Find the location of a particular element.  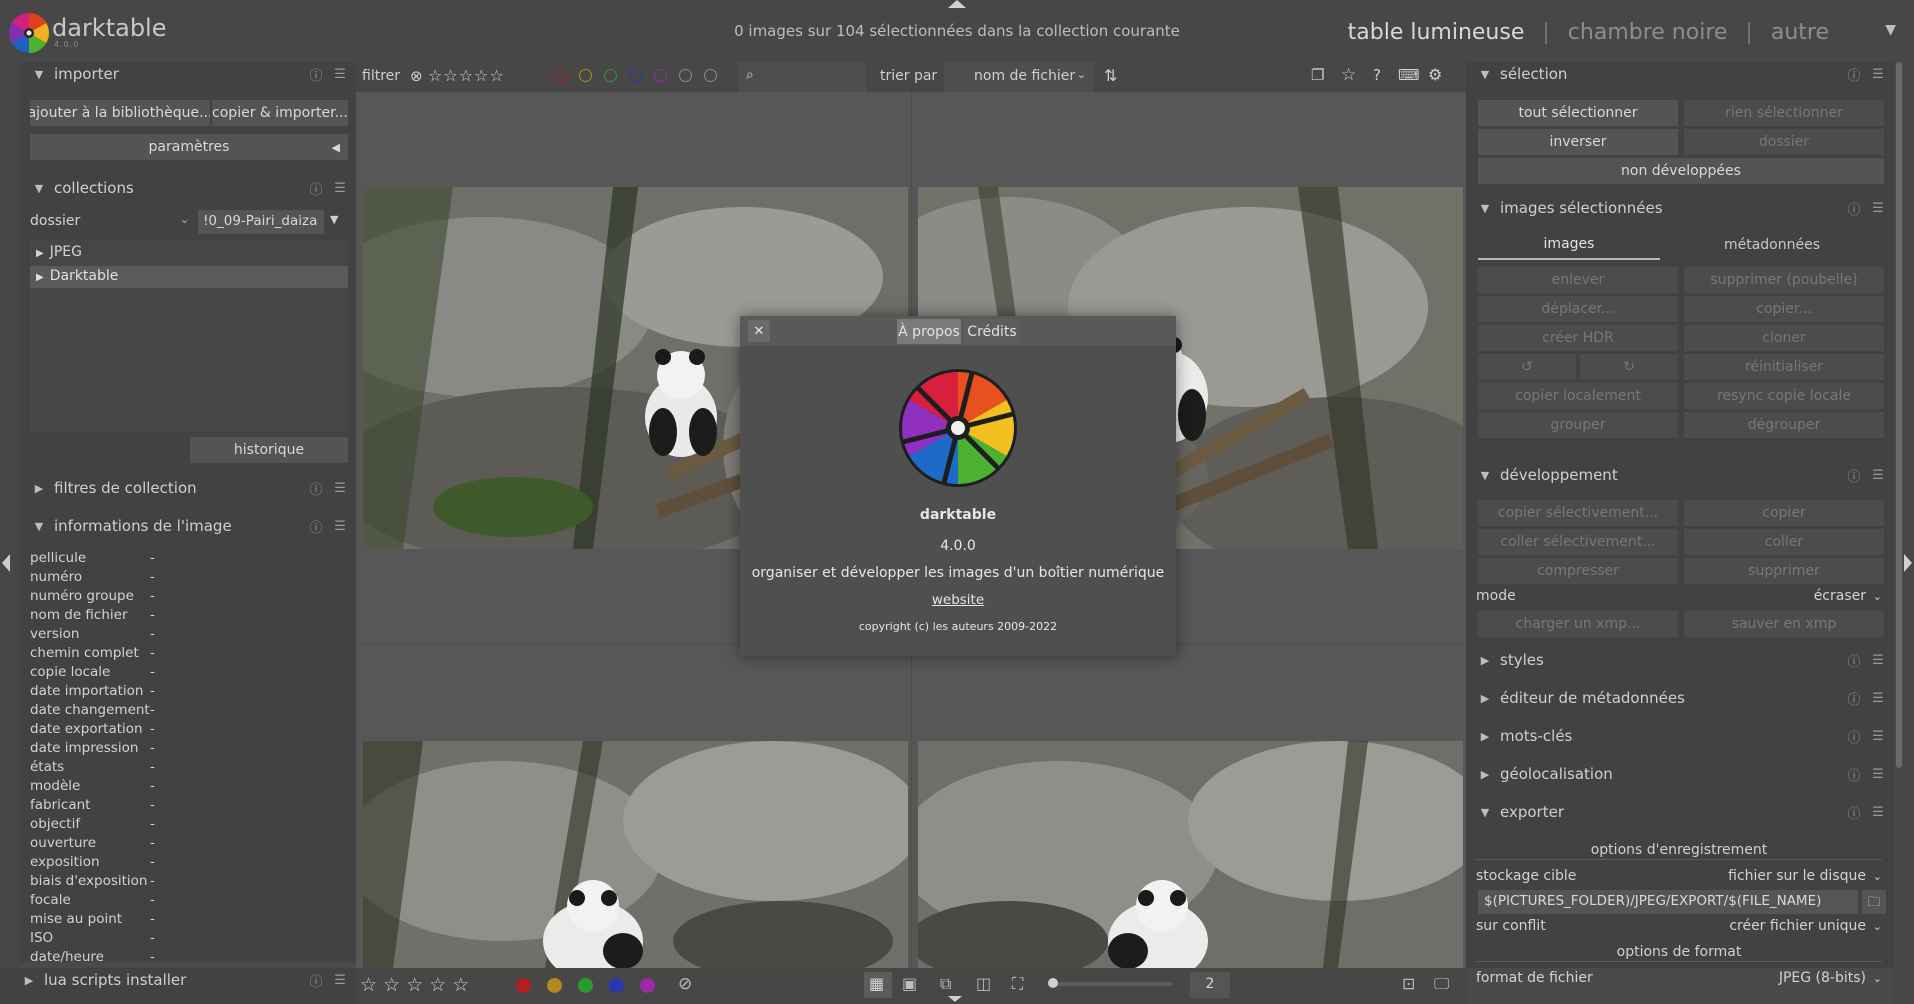

module-image-info-header: ▼ informations de l'image ⓘ ☰ is located at coordinates (188, 526).